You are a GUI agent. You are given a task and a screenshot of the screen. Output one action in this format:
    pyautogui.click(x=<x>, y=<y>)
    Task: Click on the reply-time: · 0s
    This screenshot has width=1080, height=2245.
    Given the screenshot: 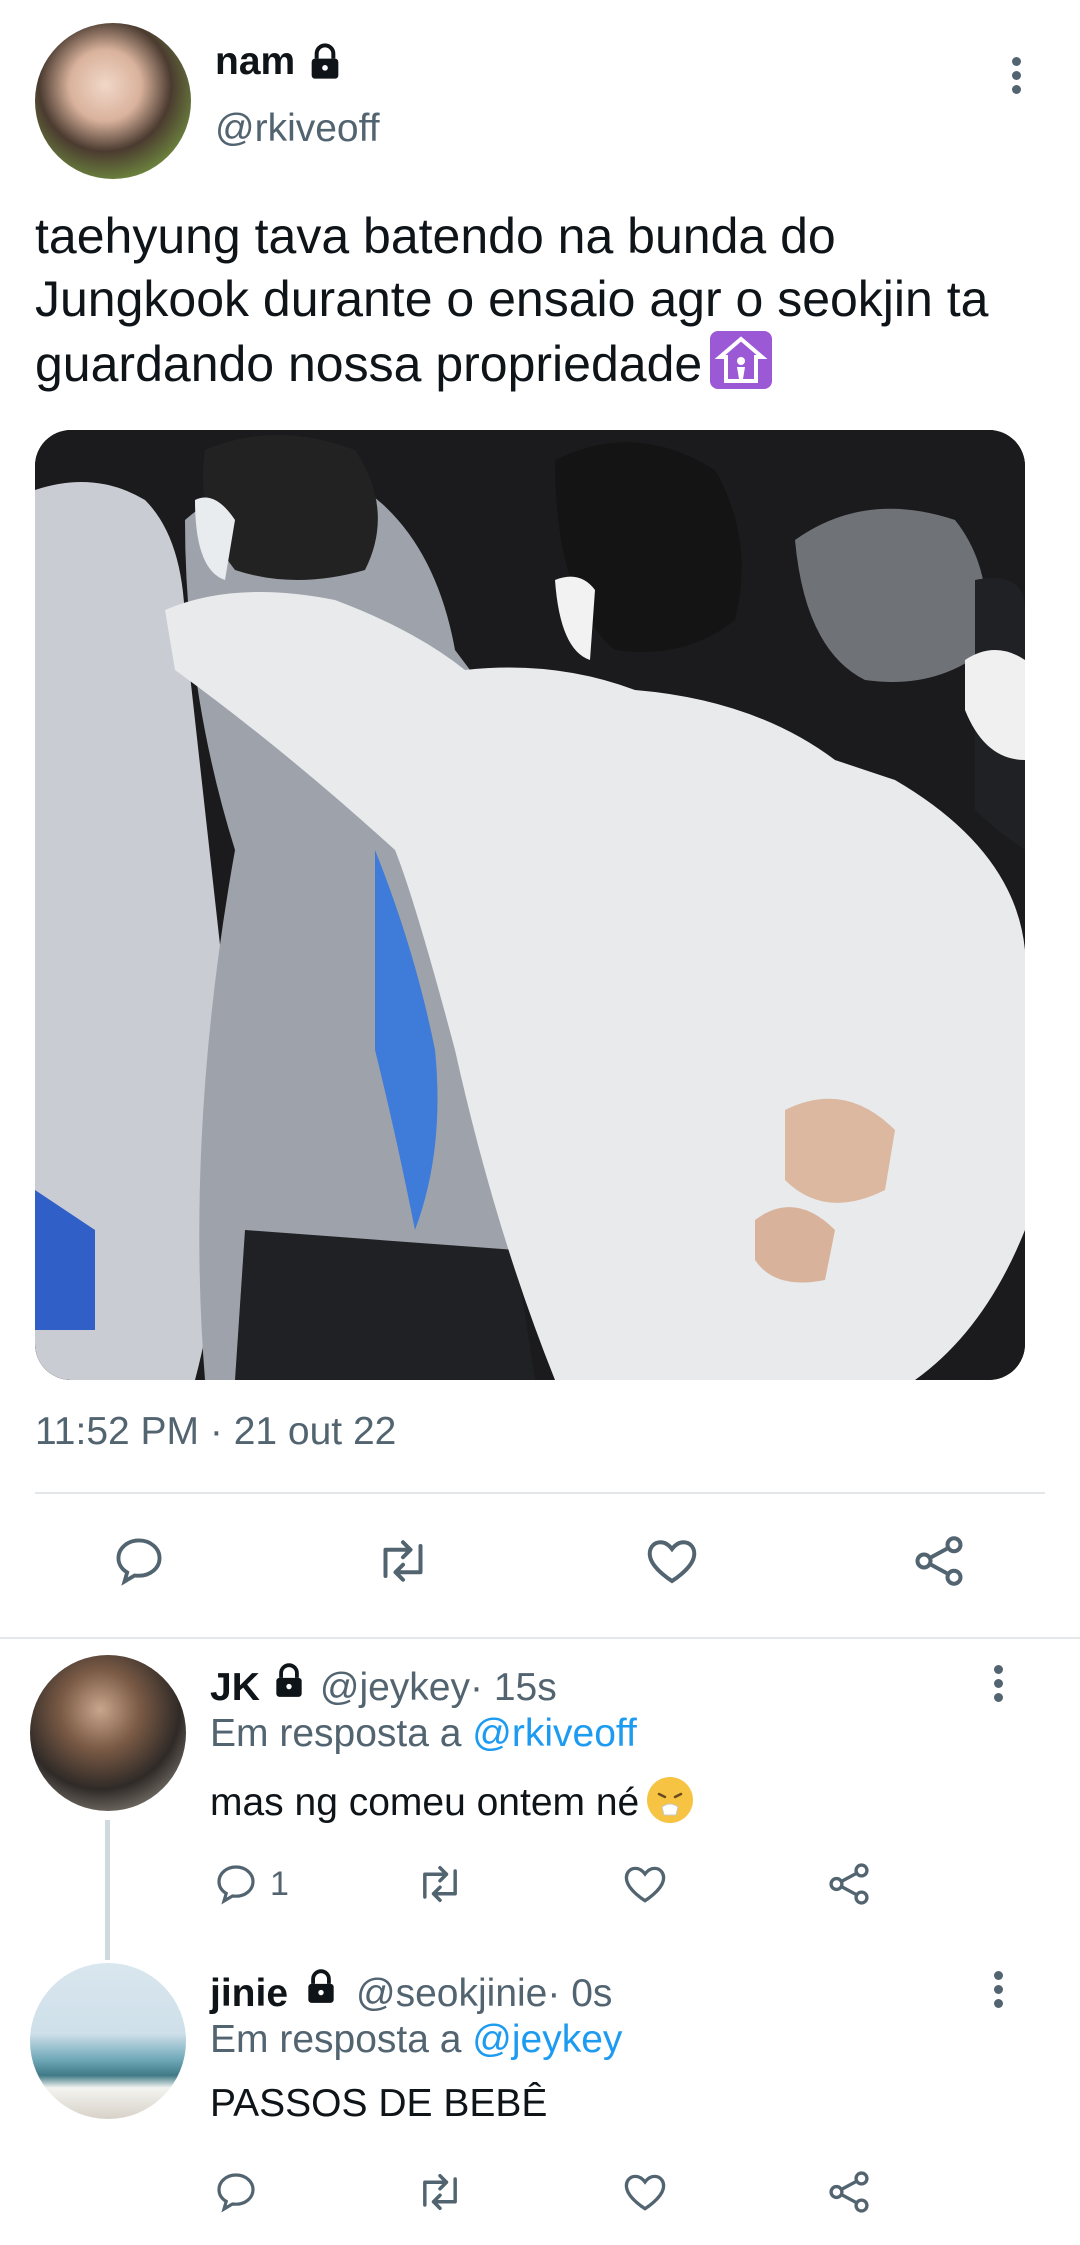 What is the action you would take?
    pyautogui.click(x=580, y=1993)
    